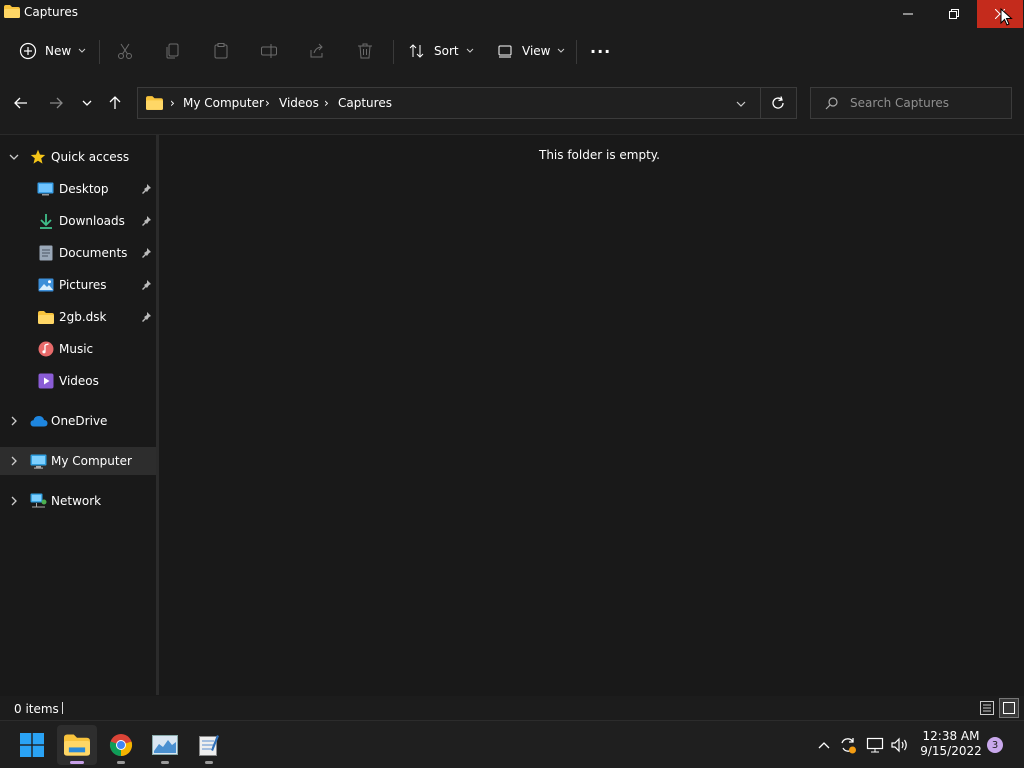 The height and width of the screenshot is (768, 1024). I want to click on sidebar-item-onedrive: OneDrive, so click(78, 421).